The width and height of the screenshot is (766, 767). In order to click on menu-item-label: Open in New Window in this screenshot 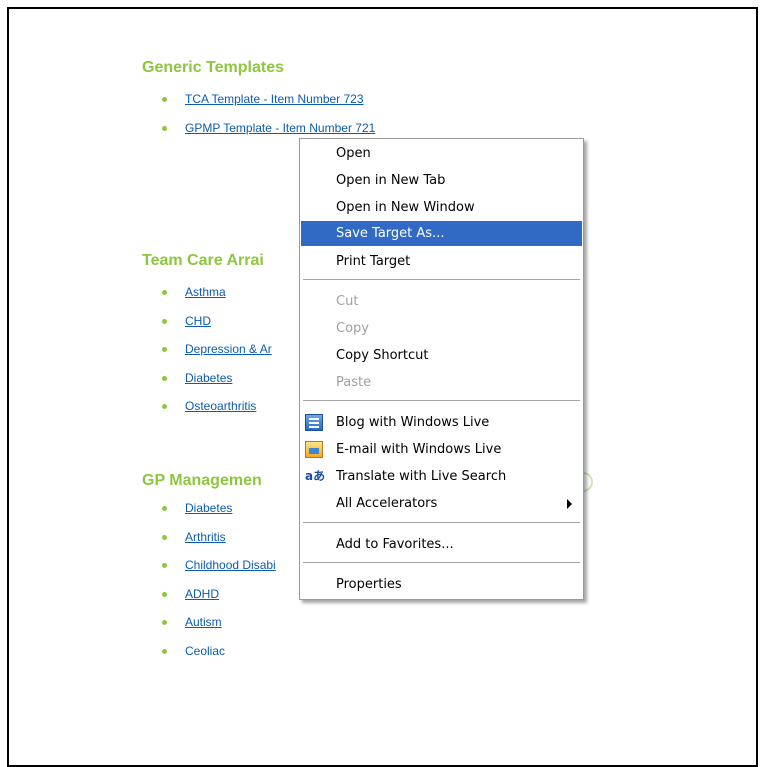, I will do `click(405, 207)`.